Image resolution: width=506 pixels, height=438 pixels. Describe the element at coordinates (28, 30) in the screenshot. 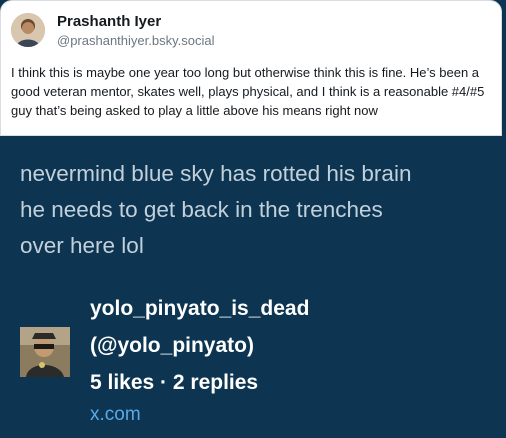

I see `quoted-author-avatar` at that location.